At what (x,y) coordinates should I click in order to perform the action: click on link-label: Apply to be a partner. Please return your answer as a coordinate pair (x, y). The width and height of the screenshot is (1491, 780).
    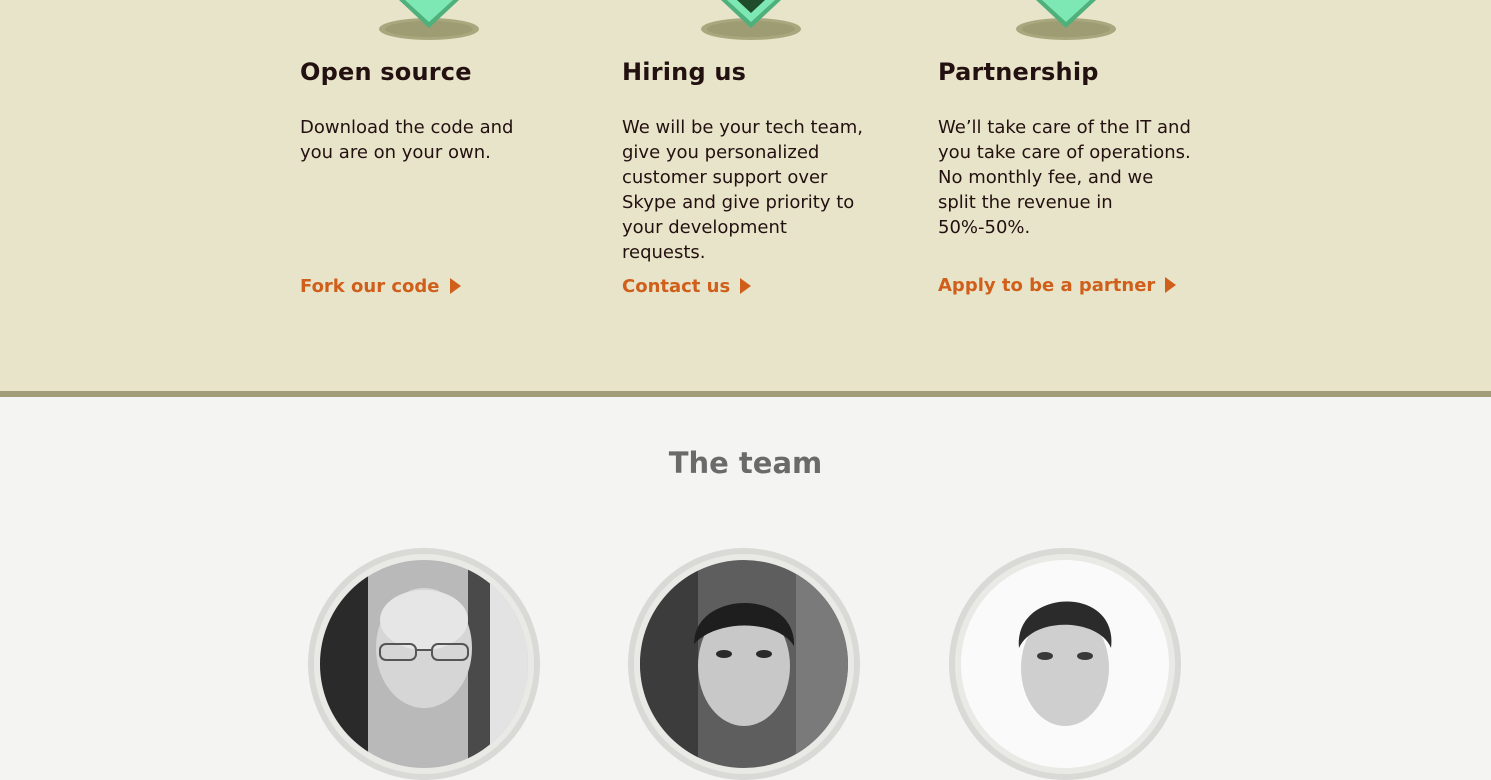
    Looking at the image, I should click on (1047, 285).